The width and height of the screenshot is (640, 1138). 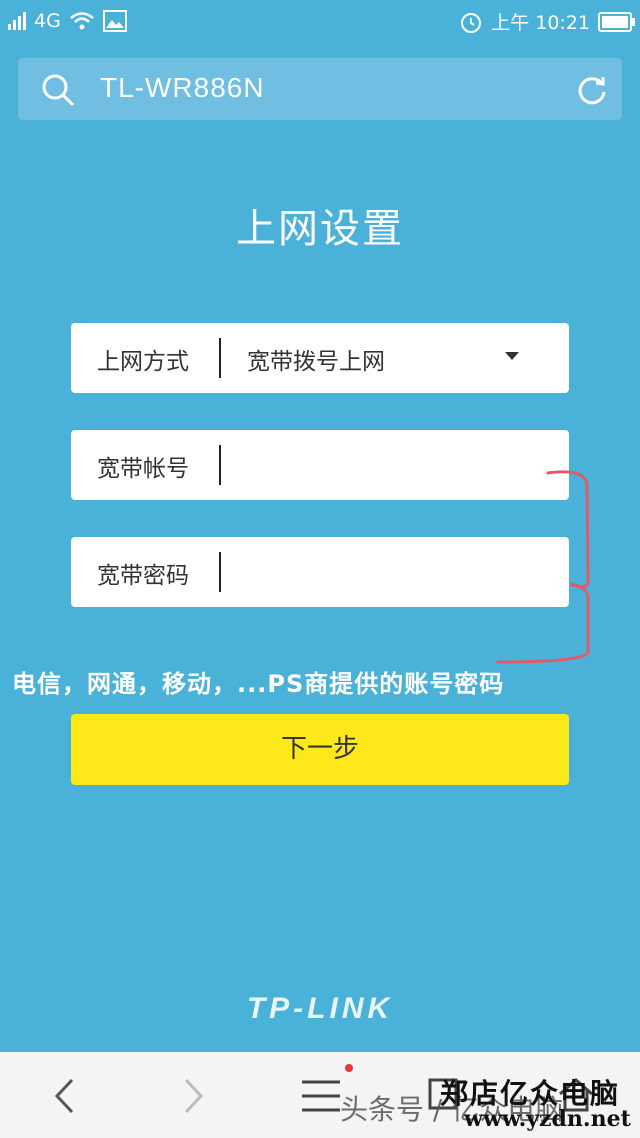 What do you see at coordinates (321, 1096) in the screenshot?
I see `menu-icon` at bounding box center [321, 1096].